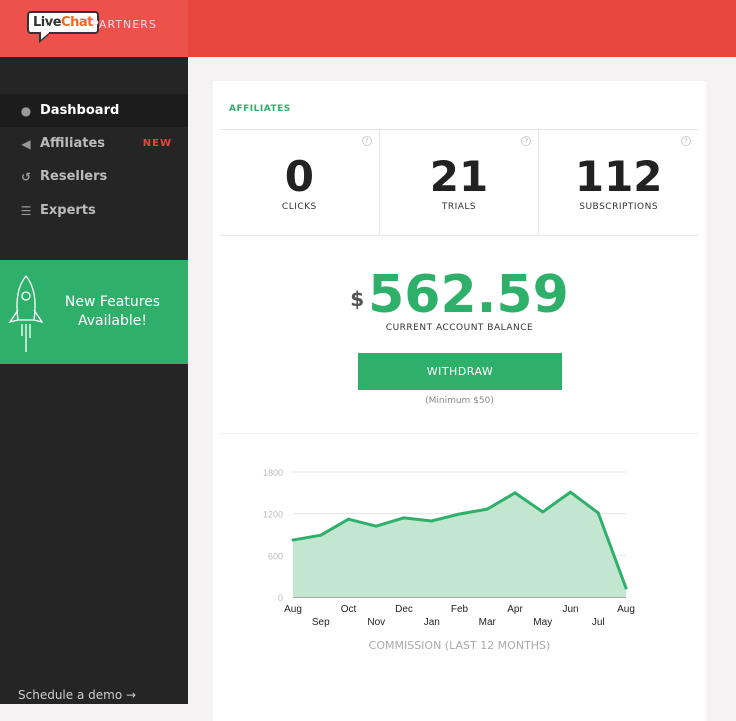 The width and height of the screenshot is (736, 721). Describe the element at coordinates (404, 609) in the screenshot. I see `x-tick-label: Dec` at that location.